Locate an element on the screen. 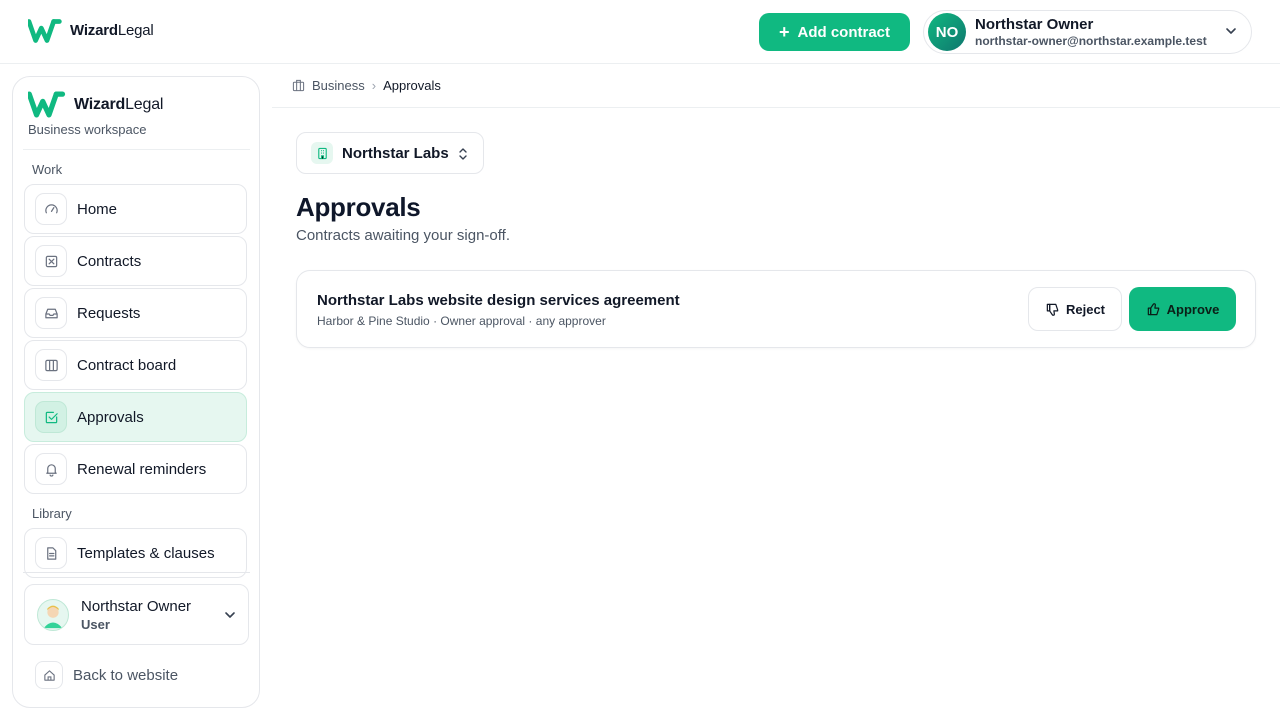 Image resolution: width=1280 pixels, height=720 pixels. sidebar-item-contracts: Contracts is located at coordinates (135, 261).